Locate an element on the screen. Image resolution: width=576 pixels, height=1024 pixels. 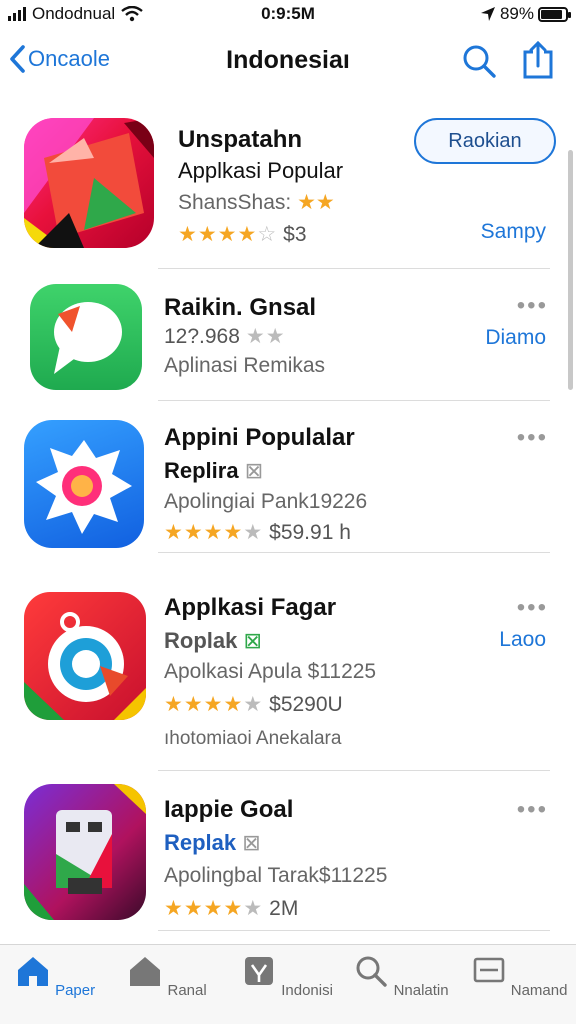
app-title: Unspatahn is located at coordinates (240, 139).